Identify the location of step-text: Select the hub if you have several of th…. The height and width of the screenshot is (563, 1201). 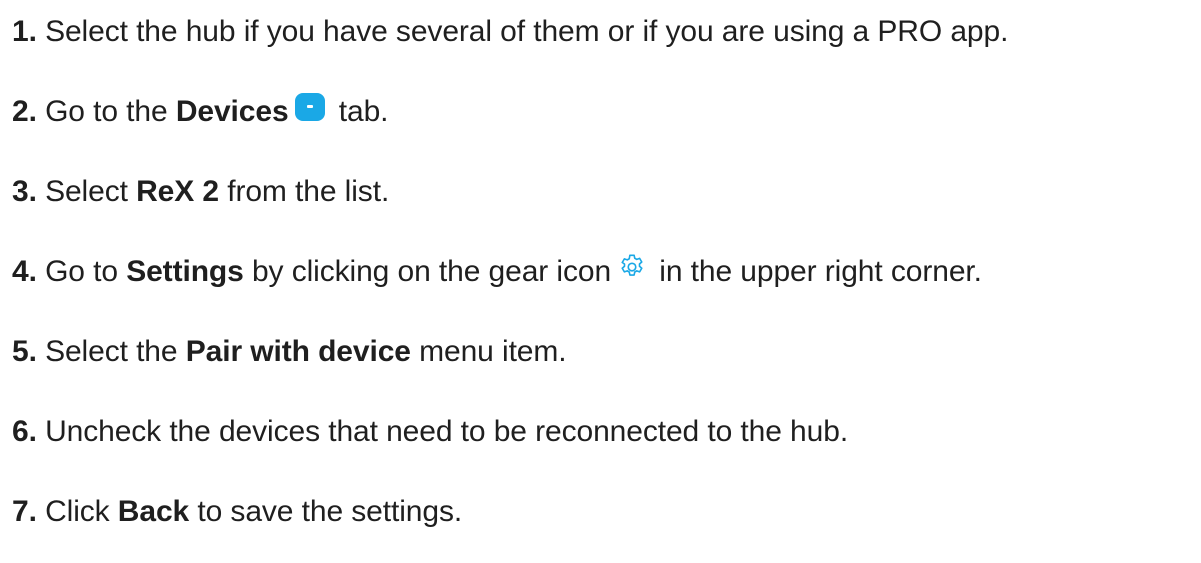
(522, 31).